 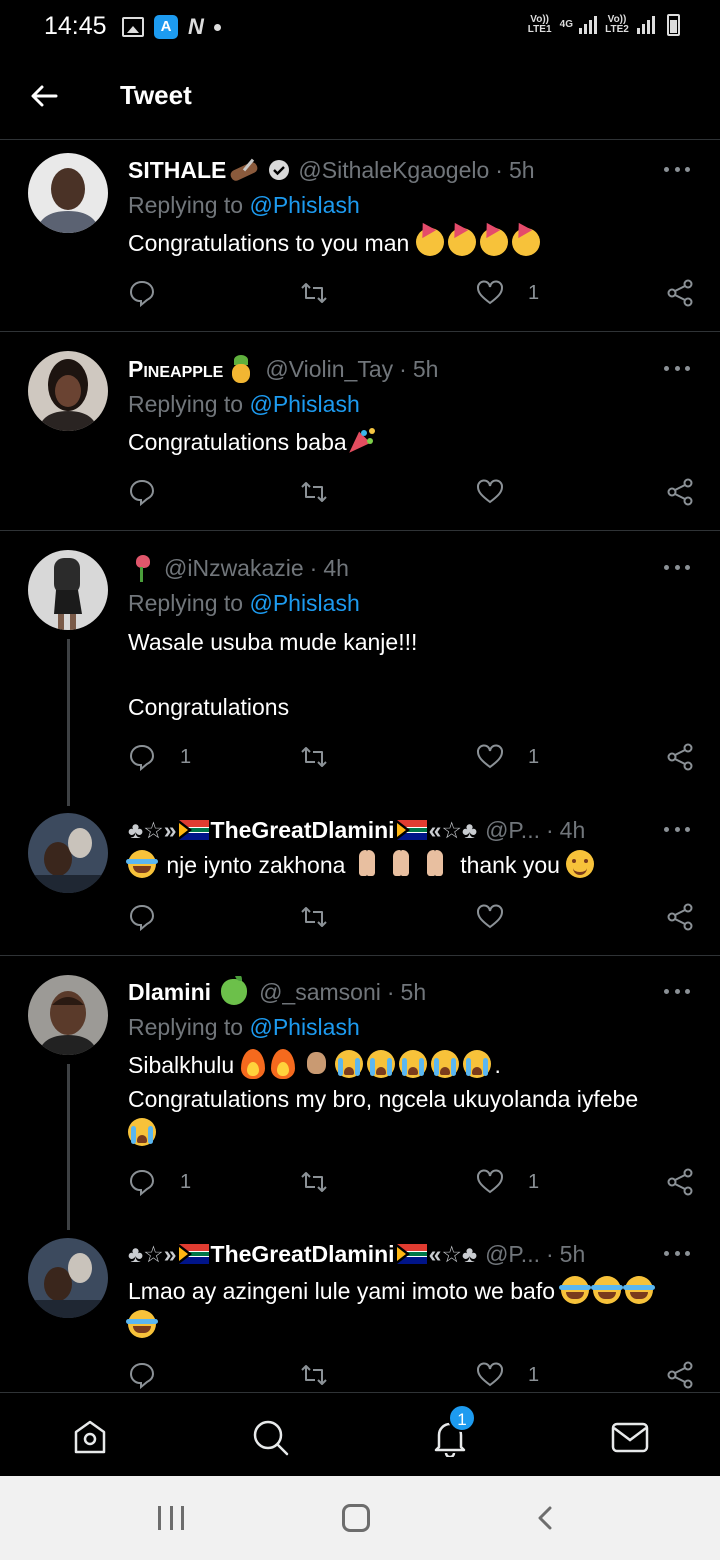 What do you see at coordinates (403, 1308) in the screenshot?
I see `tweet-text: Lmao ay azingeni lule yami imoto we bafo` at bounding box center [403, 1308].